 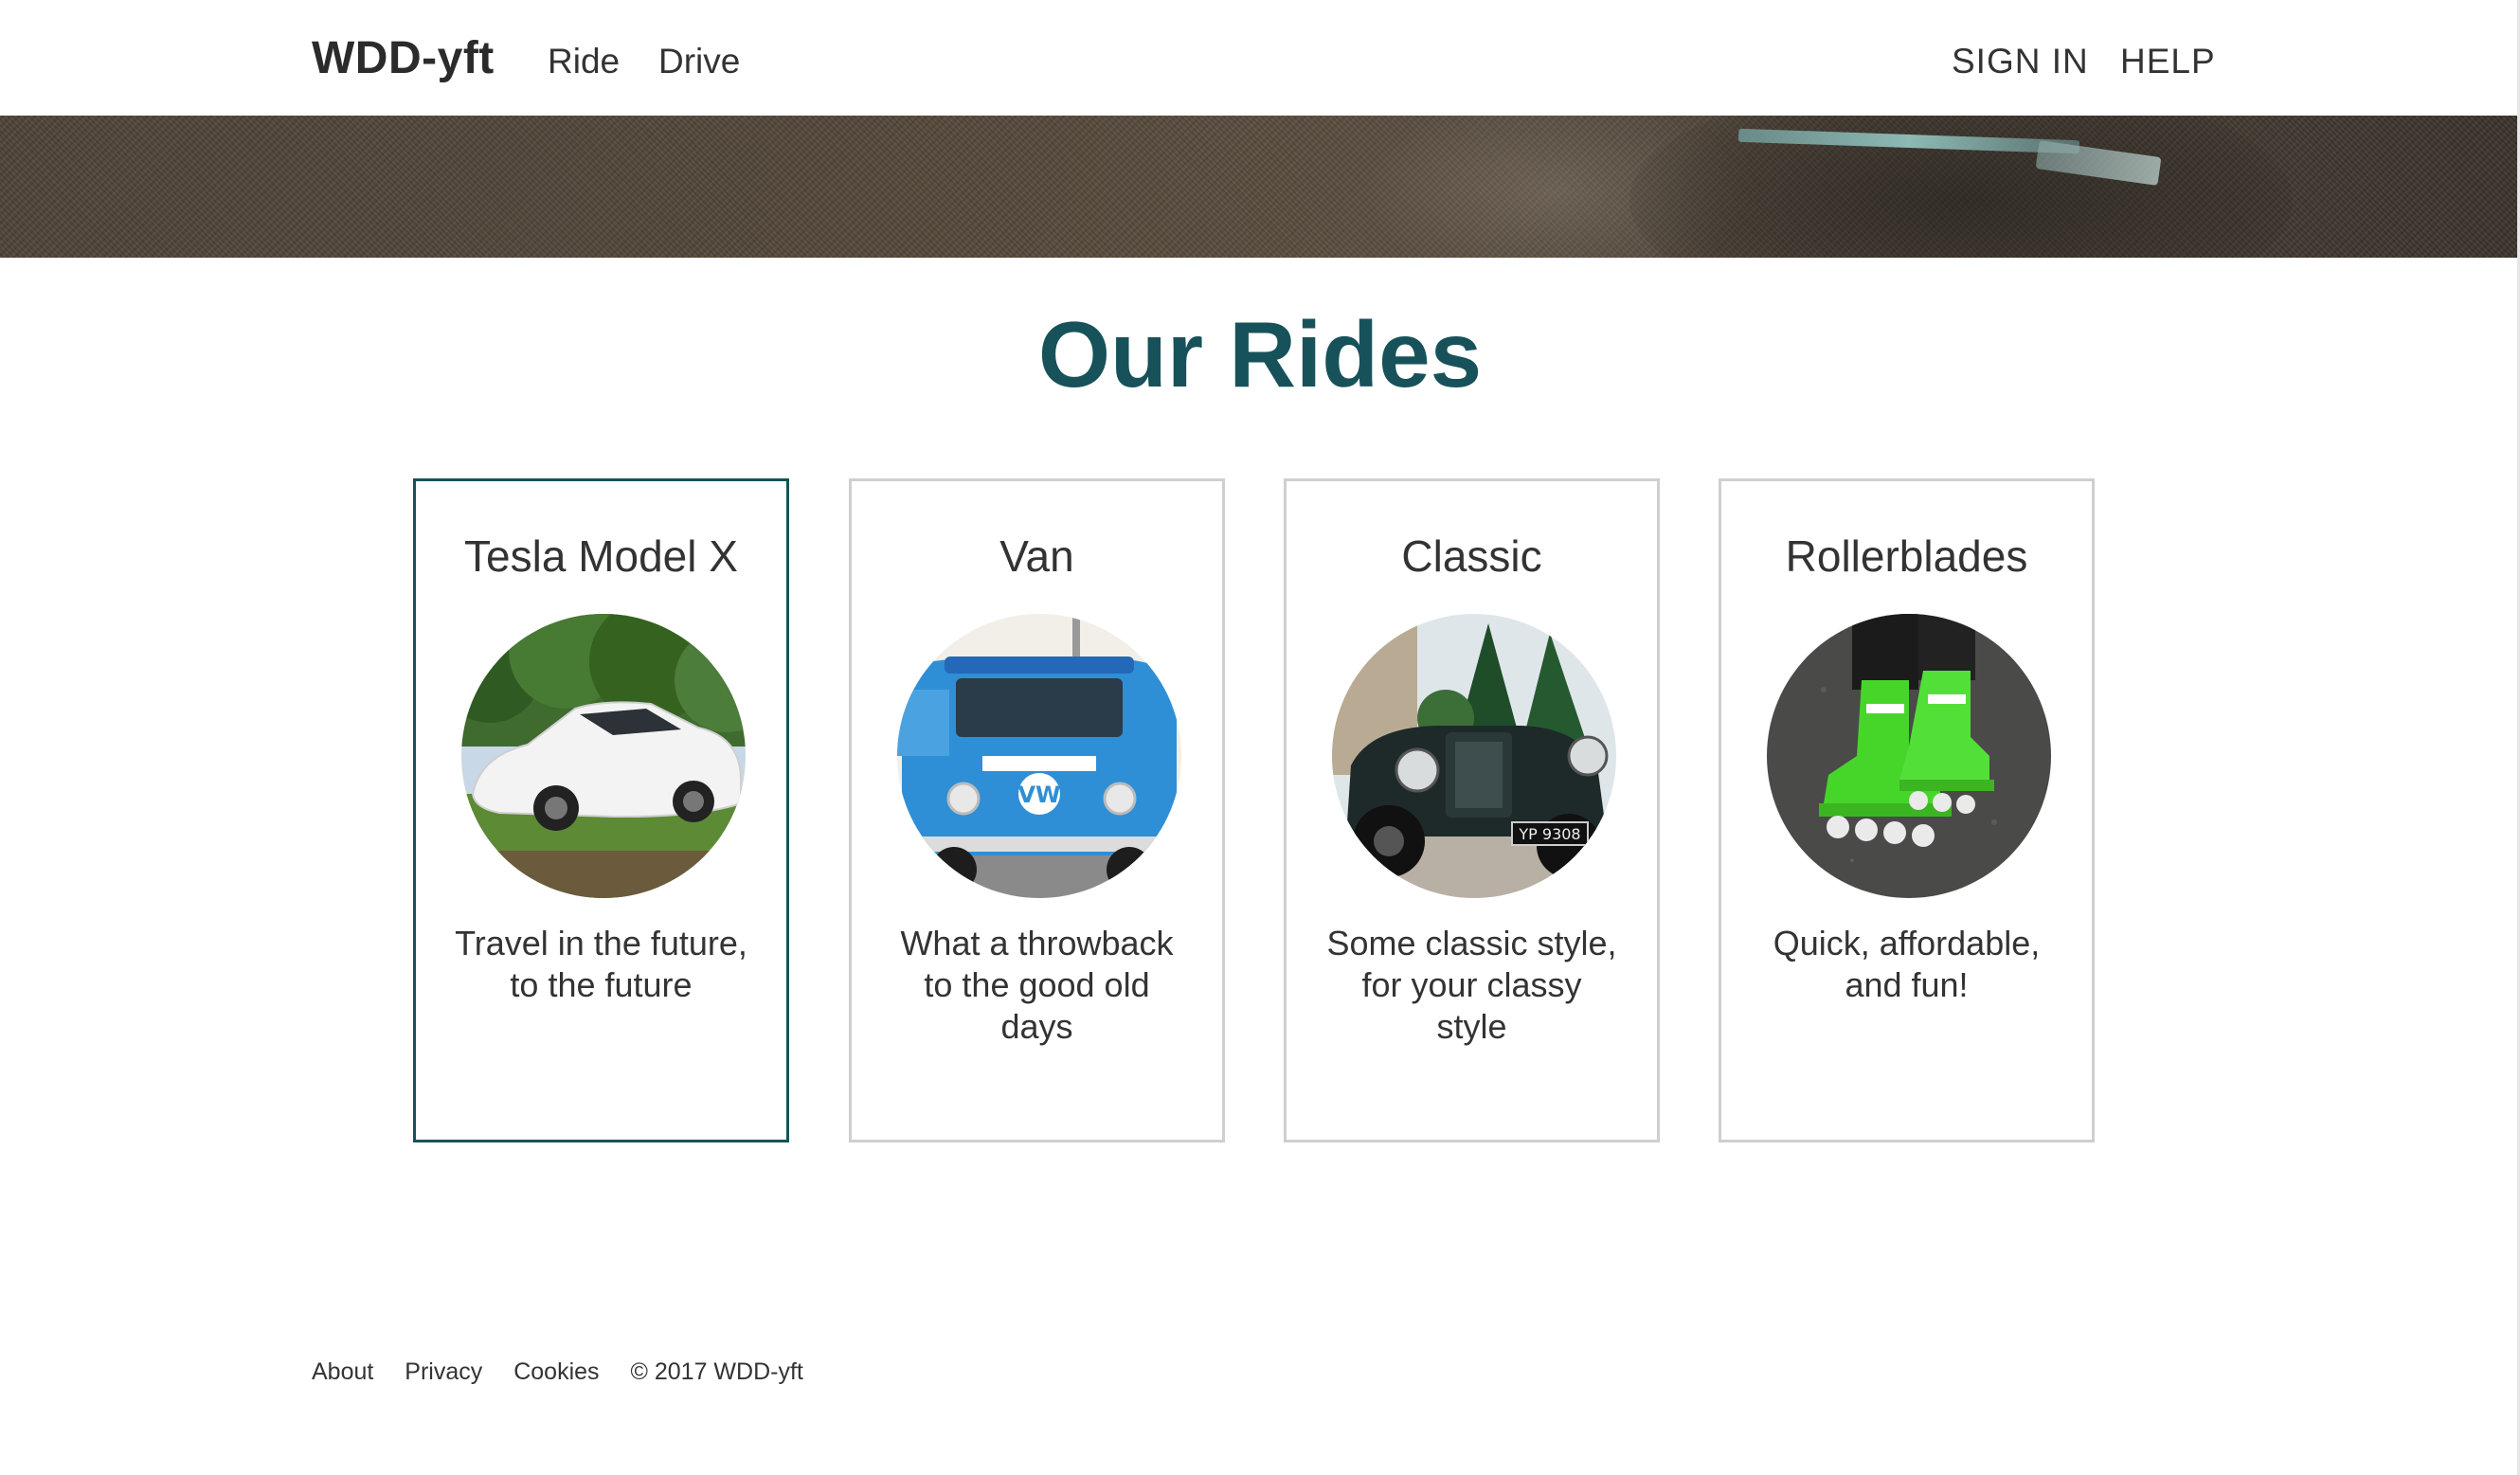 What do you see at coordinates (1036, 556) in the screenshot?
I see `card-title: Van` at bounding box center [1036, 556].